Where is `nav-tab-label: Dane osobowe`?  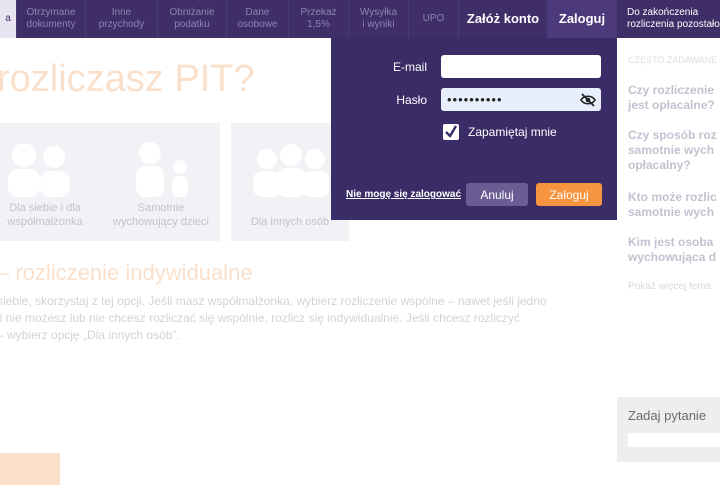
nav-tab-label: Dane osobowe is located at coordinates (257, 18).